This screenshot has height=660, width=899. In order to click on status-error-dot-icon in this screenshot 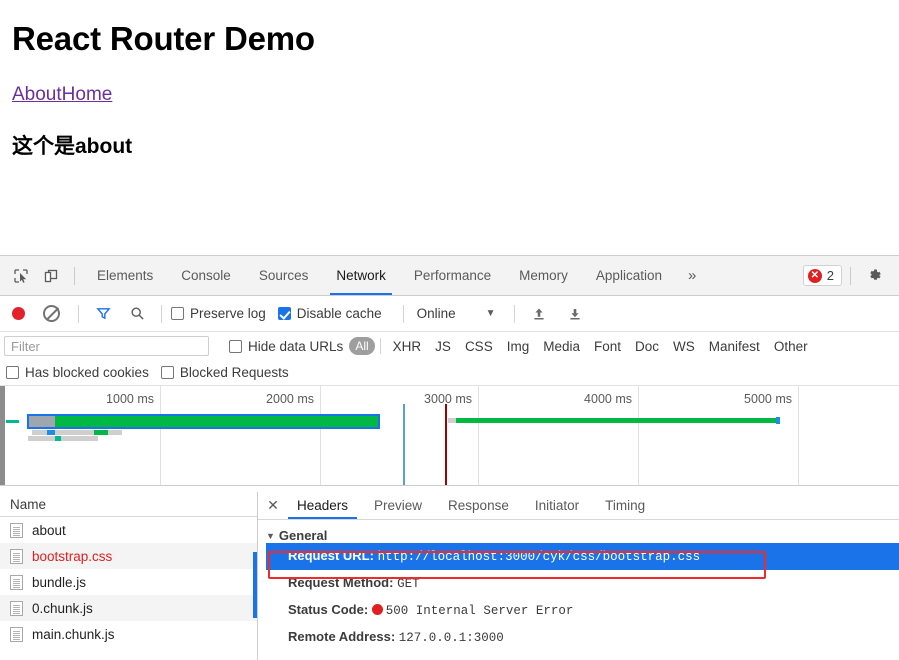, I will do `click(377, 609)`.